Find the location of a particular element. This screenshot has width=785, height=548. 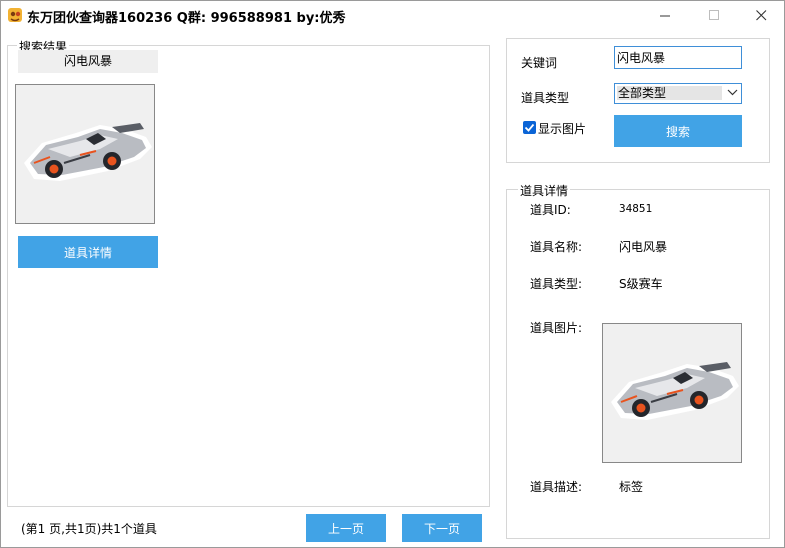

item-image-label: 道具图片: is located at coordinates (556, 328).